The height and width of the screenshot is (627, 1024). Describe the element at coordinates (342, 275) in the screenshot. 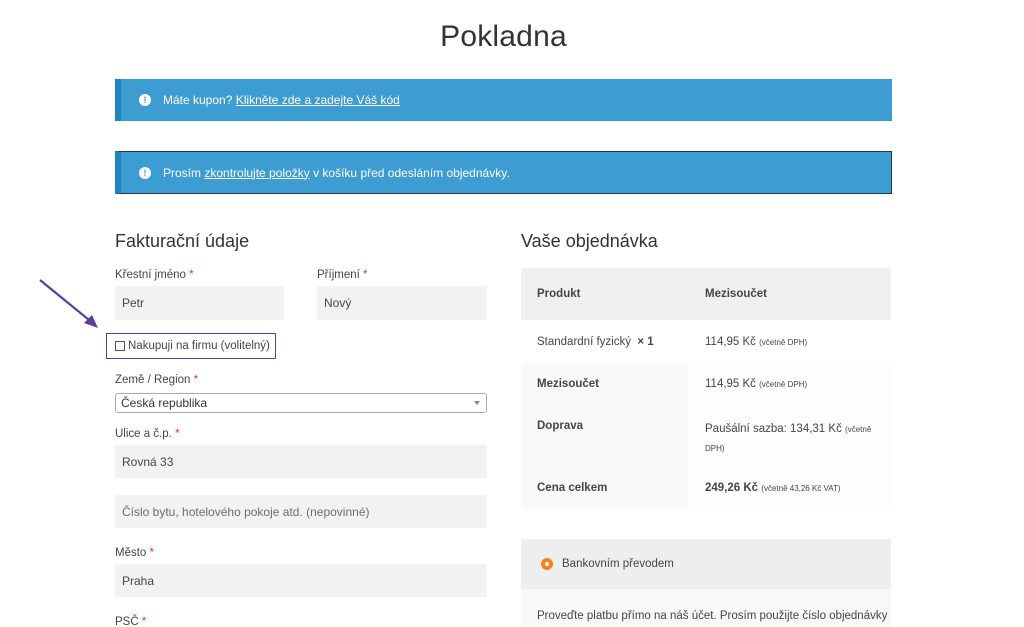

I see `last-name-label: Příjmení *` at that location.